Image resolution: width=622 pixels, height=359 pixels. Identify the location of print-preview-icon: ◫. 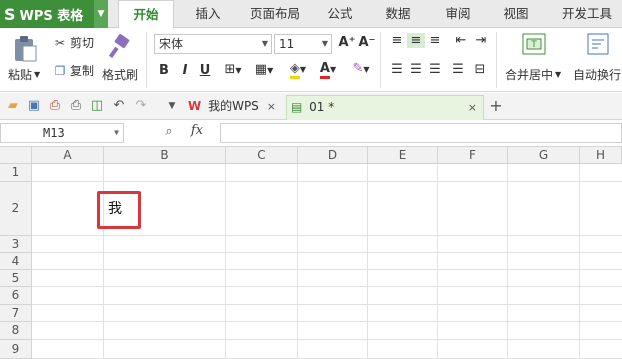
(97, 106).